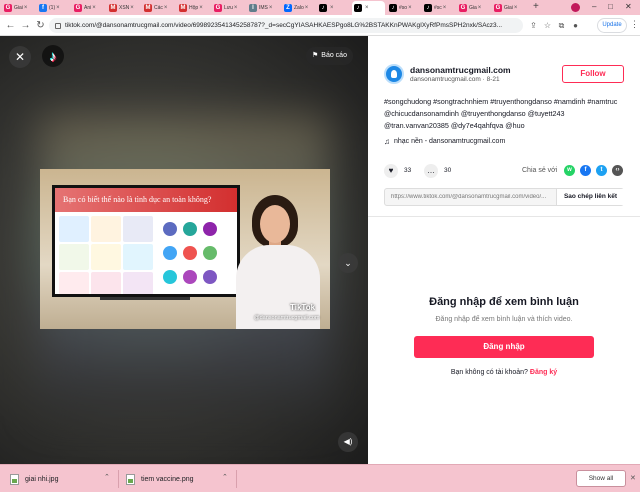 The image size is (640, 492). What do you see at coordinates (298, 8) in the screenshot?
I see `browser-tab: Z Zalo ×` at bounding box center [298, 8].